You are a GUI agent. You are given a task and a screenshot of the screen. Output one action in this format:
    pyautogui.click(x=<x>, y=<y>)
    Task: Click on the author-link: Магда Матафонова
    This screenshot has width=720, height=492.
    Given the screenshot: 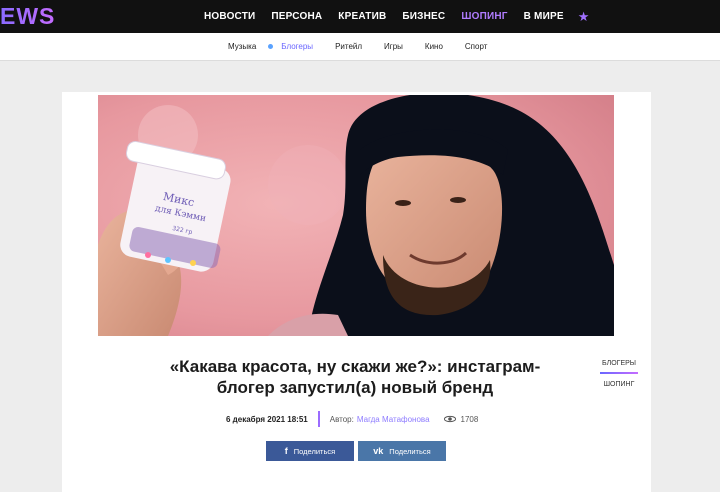 What is the action you would take?
    pyautogui.click(x=393, y=419)
    